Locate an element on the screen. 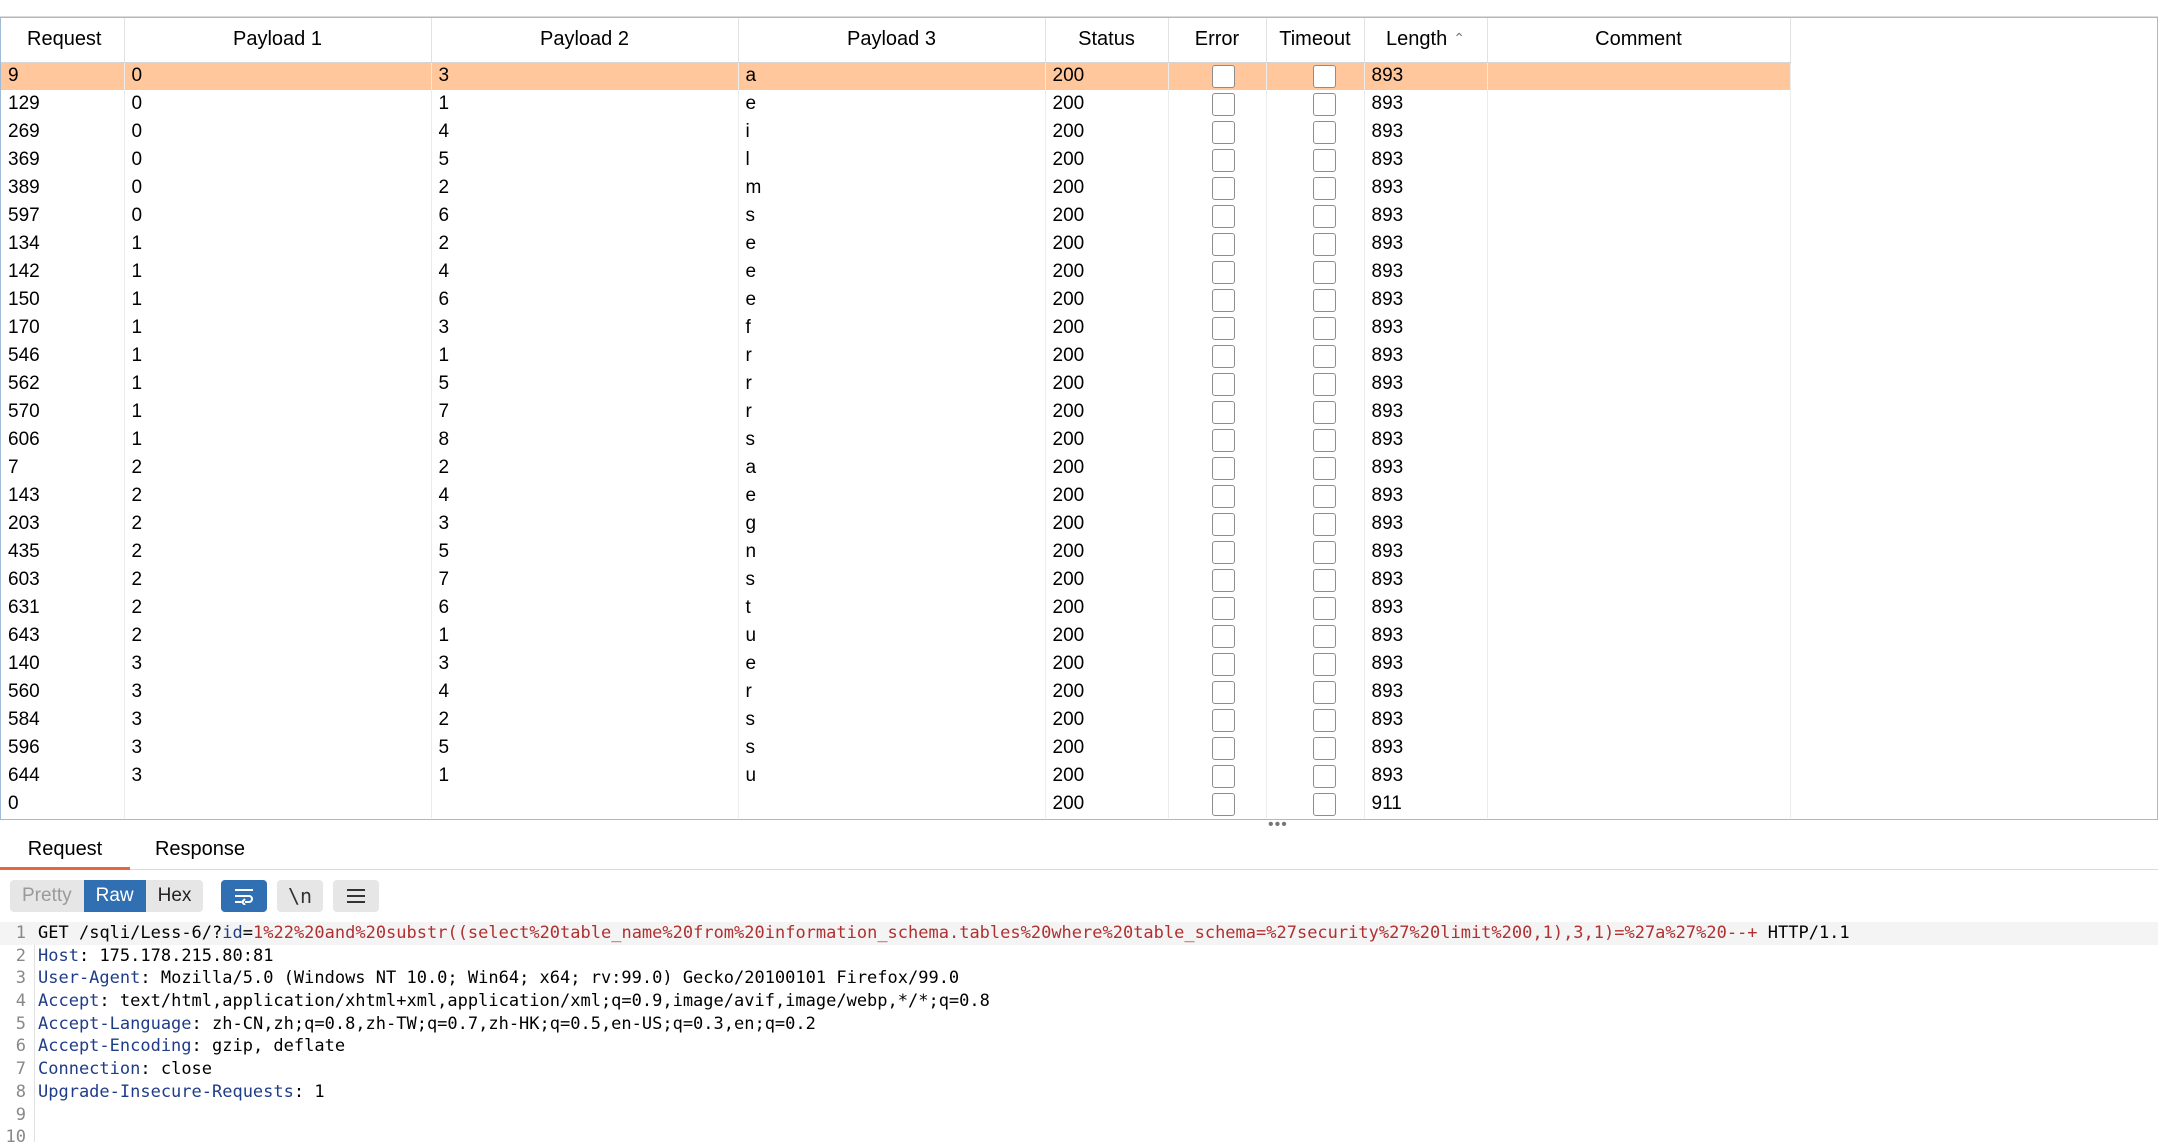  column-header-payload-3: Payload 3 is located at coordinates (892, 40).